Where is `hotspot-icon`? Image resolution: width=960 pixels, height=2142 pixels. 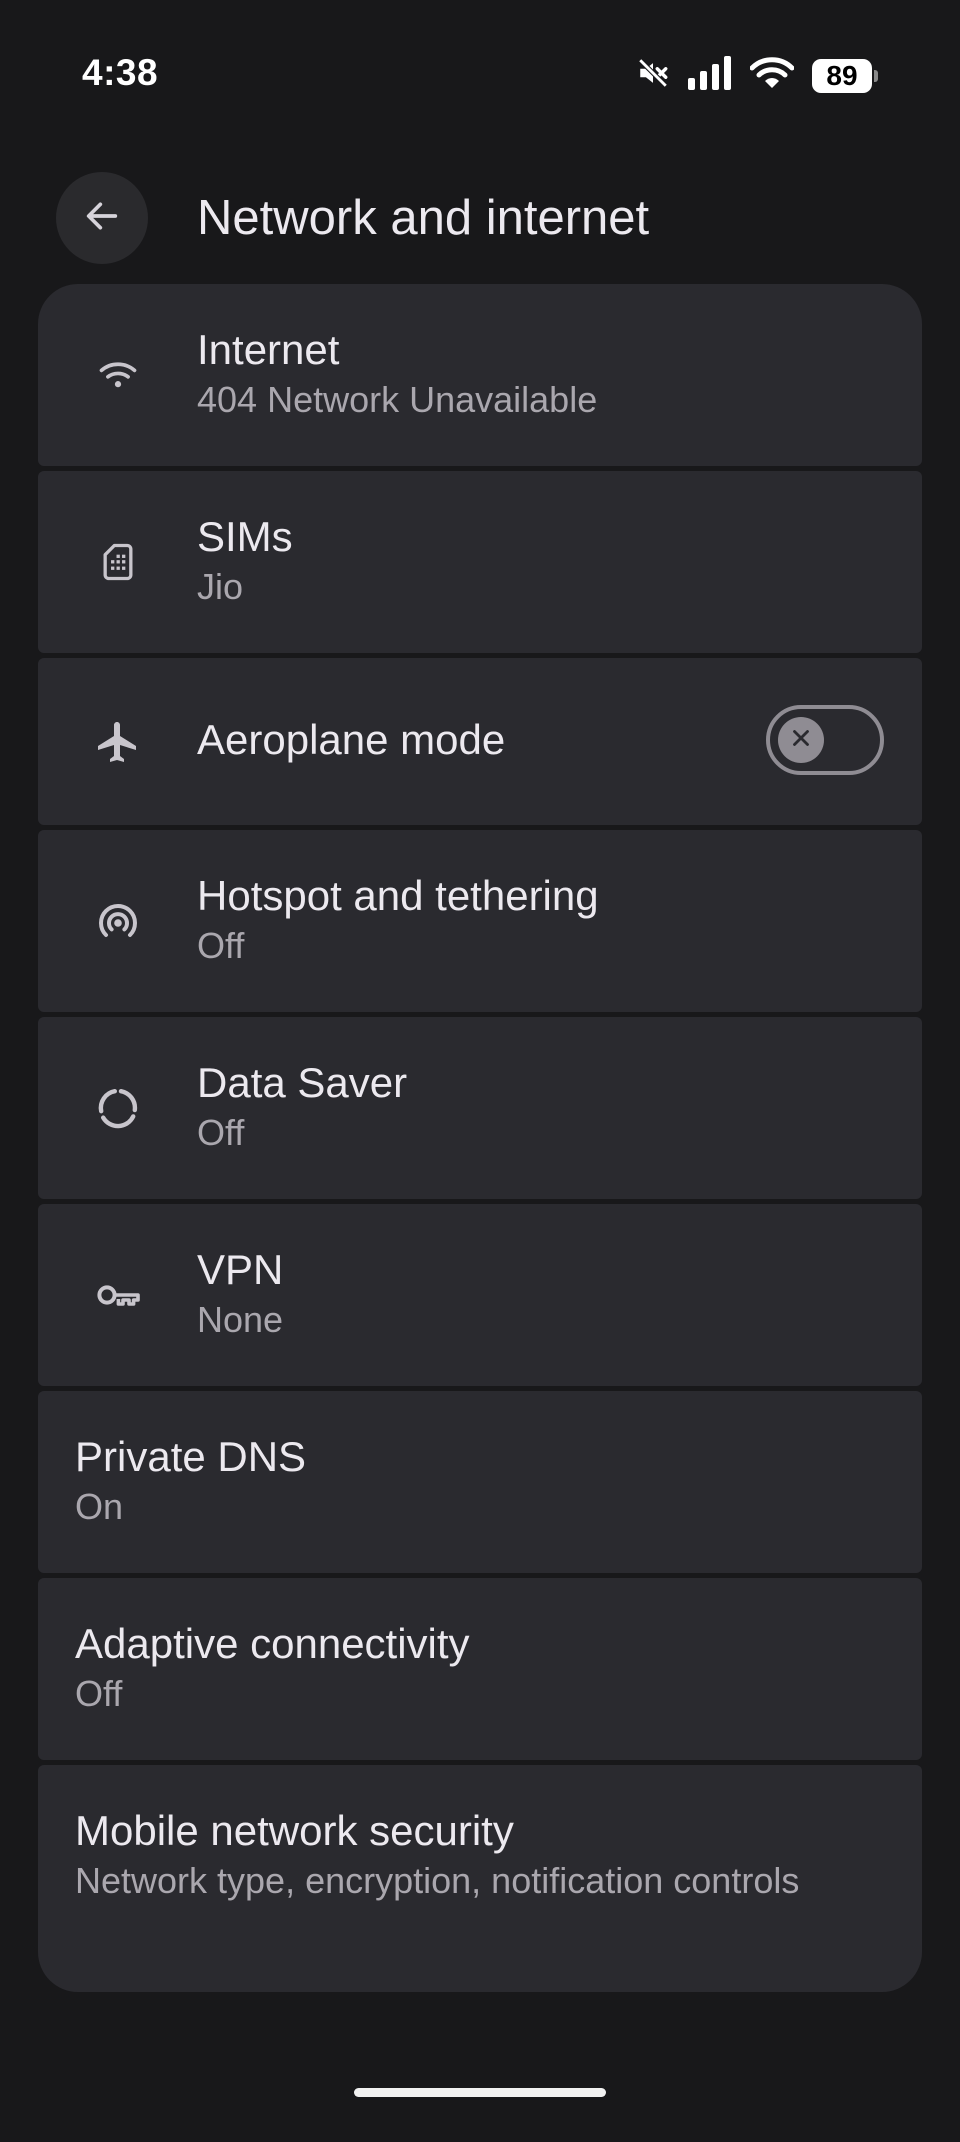
hotspot-icon is located at coordinates (118, 921).